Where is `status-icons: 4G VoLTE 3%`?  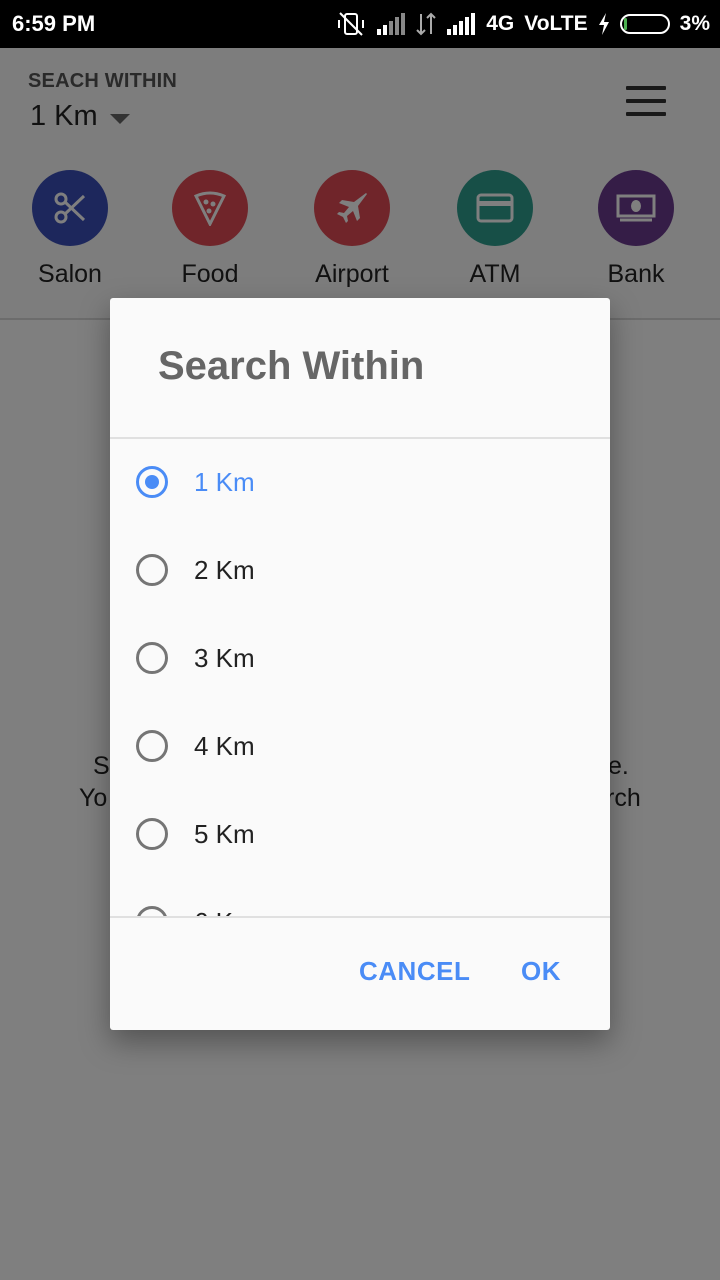
status-icons: 4G VoLTE 3% is located at coordinates (523, 24).